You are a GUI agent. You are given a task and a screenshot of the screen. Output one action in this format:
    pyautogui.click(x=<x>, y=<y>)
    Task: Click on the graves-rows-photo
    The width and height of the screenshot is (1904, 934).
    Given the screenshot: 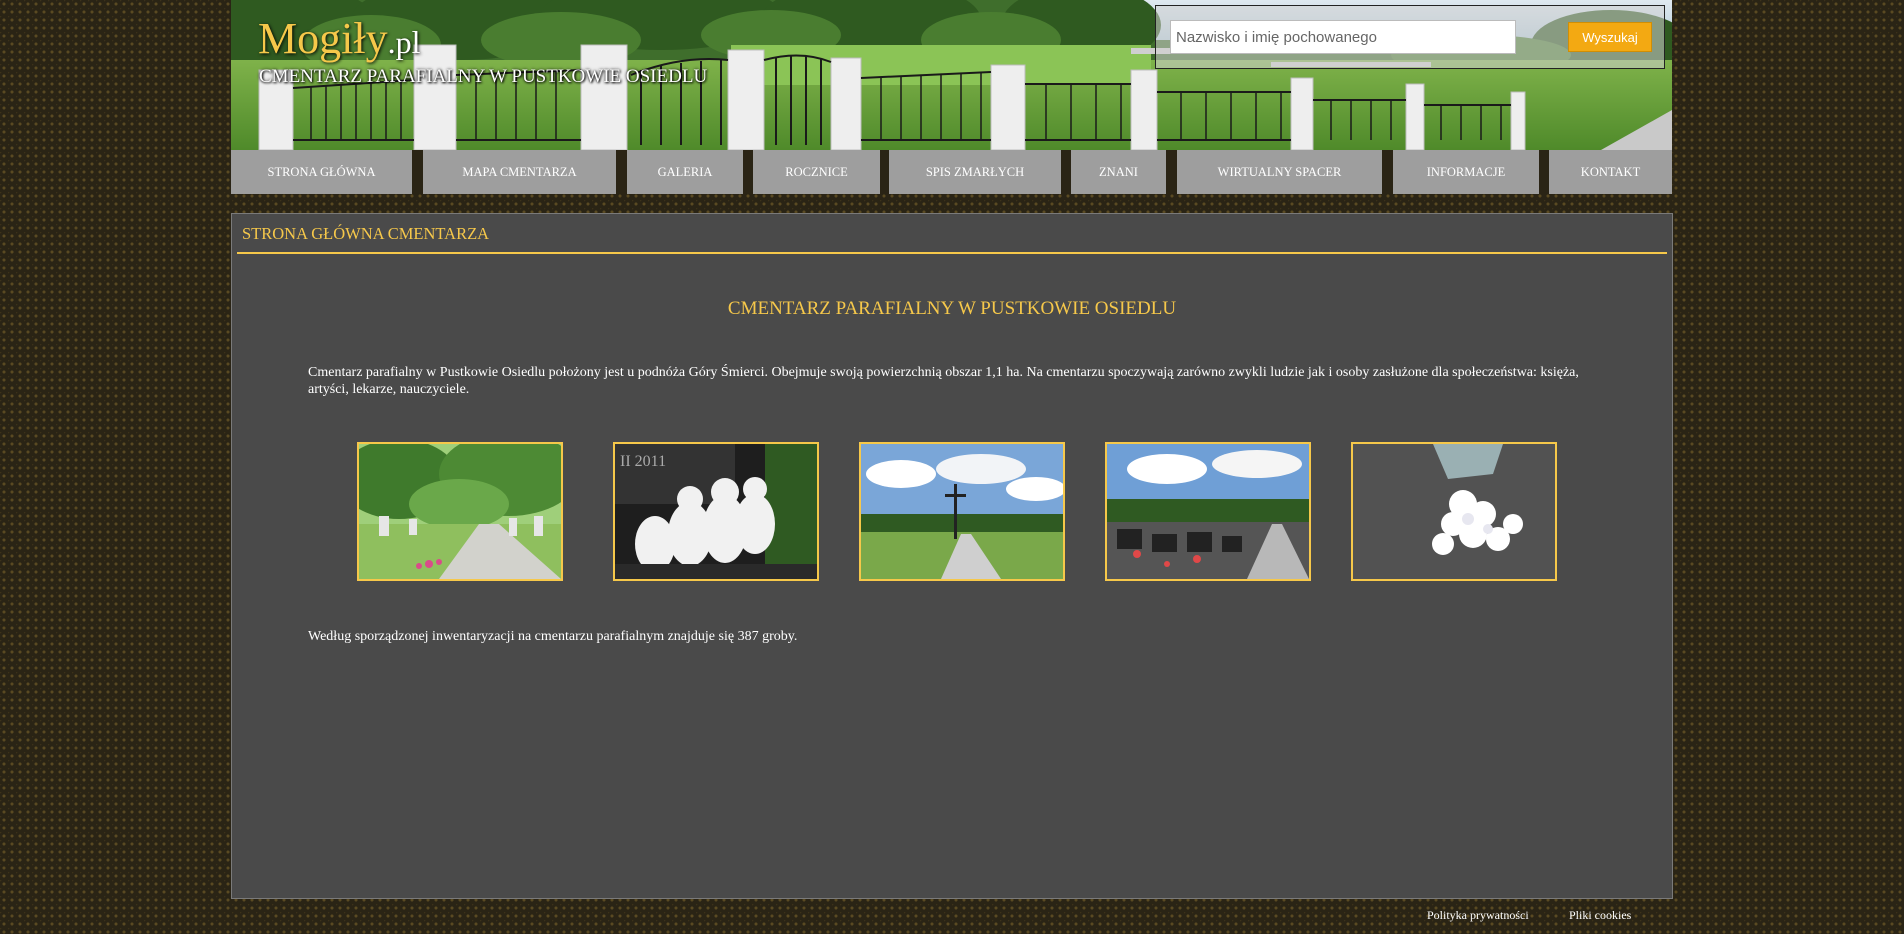 What is the action you would take?
    pyautogui.click(x=1208, y=511)
    